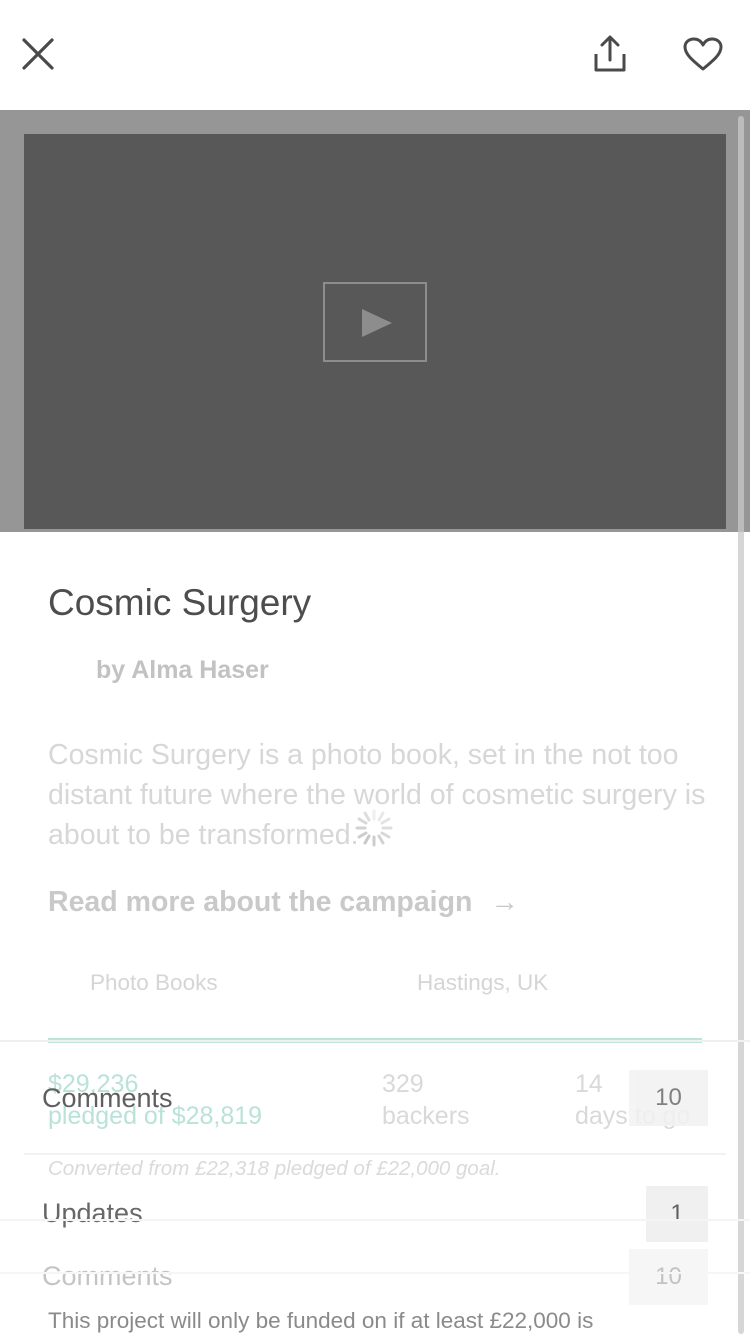  What do you see at coordinates (668, 1277) in the screenshot?
I see `comments-count-badge: 10` at bounding box center [668, 1277].